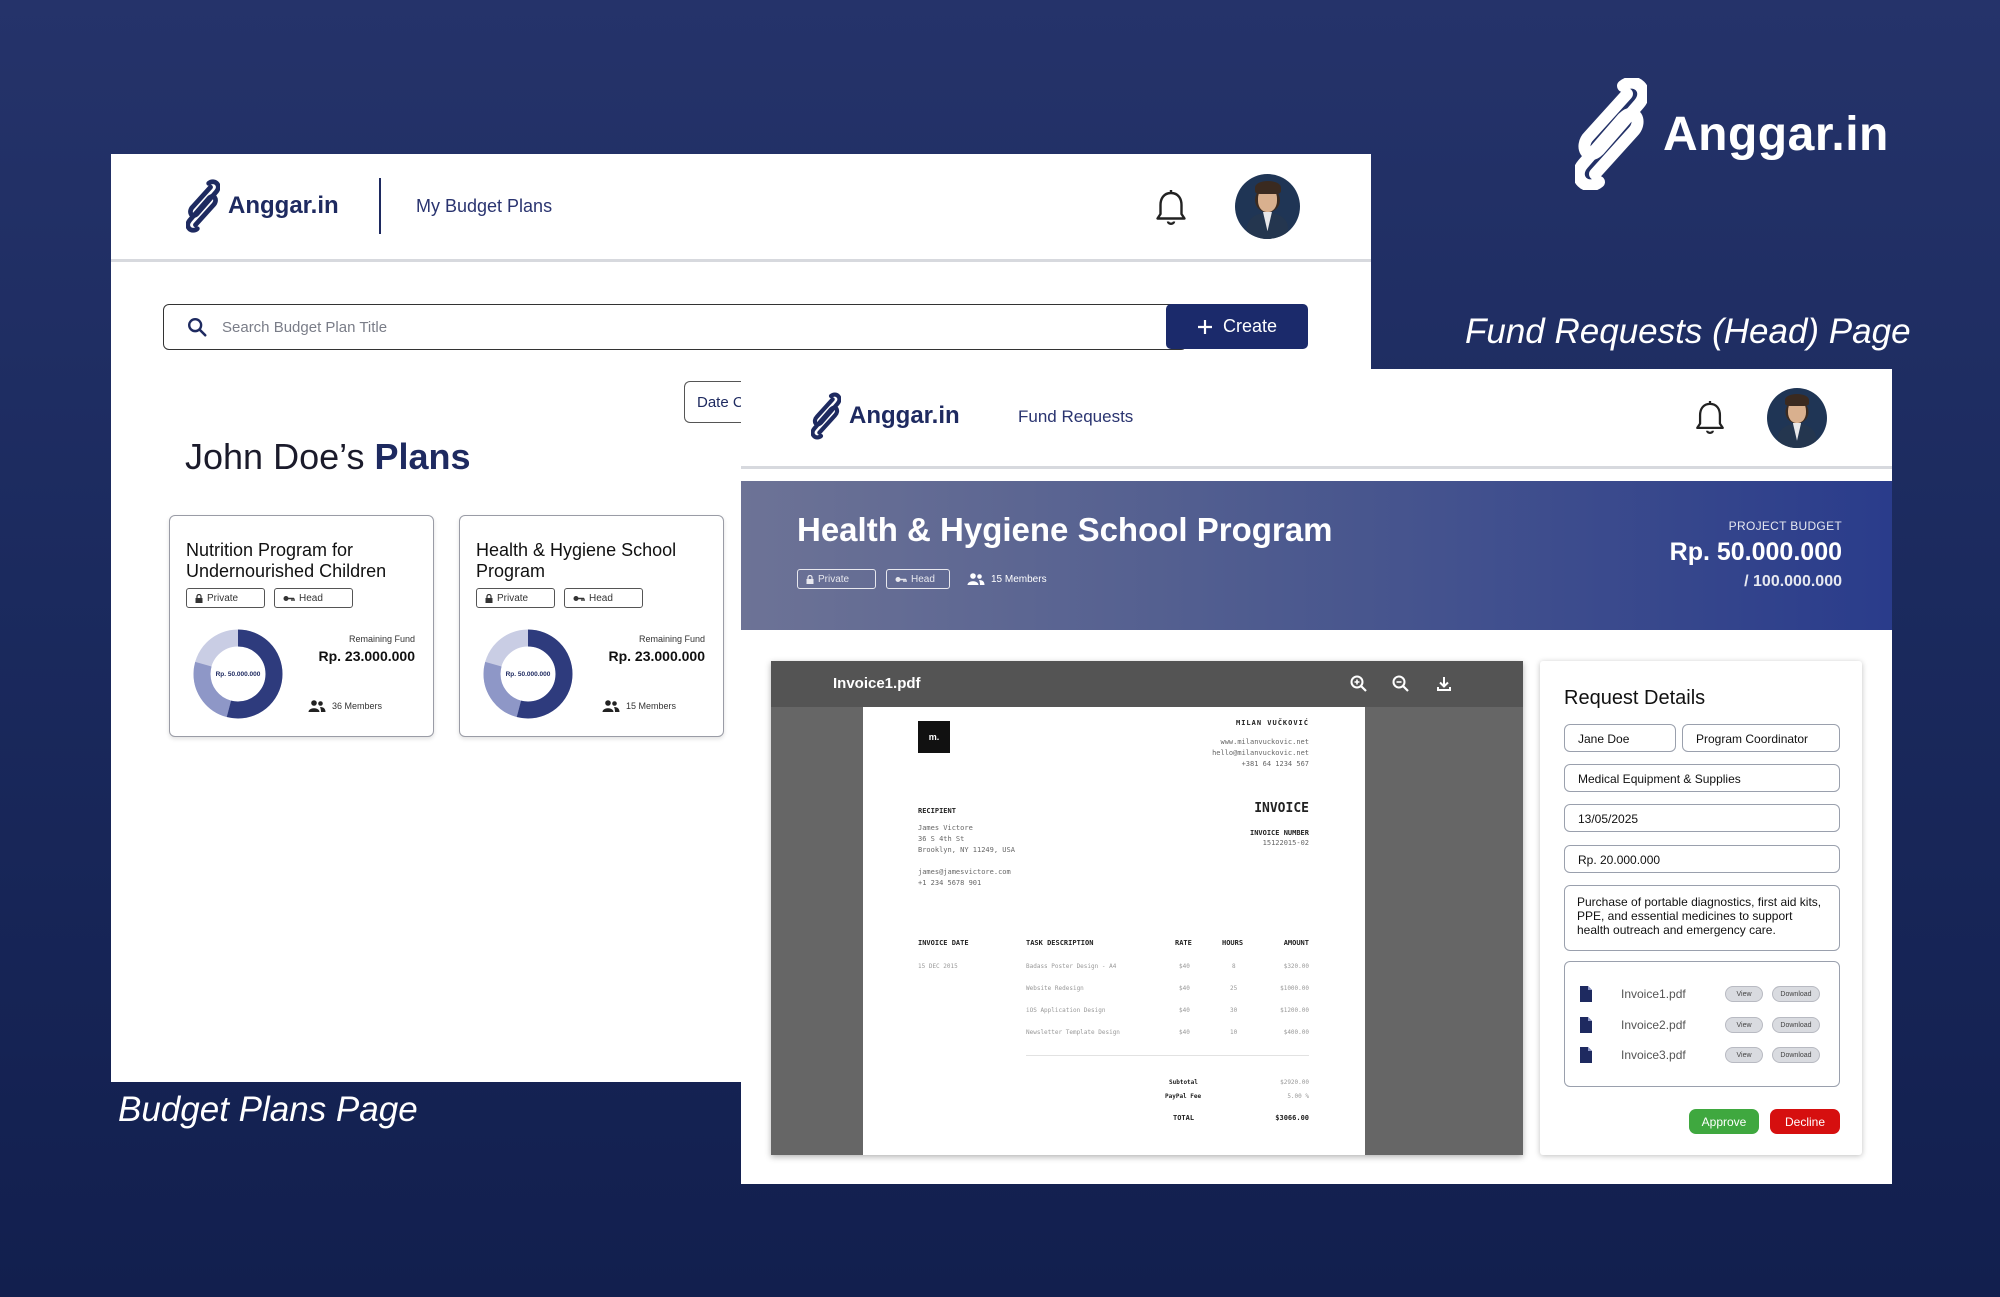 Image resolution: width=2000 pixels, height=1297 pixels. I want to click on download-icon, so click(1444, 684).